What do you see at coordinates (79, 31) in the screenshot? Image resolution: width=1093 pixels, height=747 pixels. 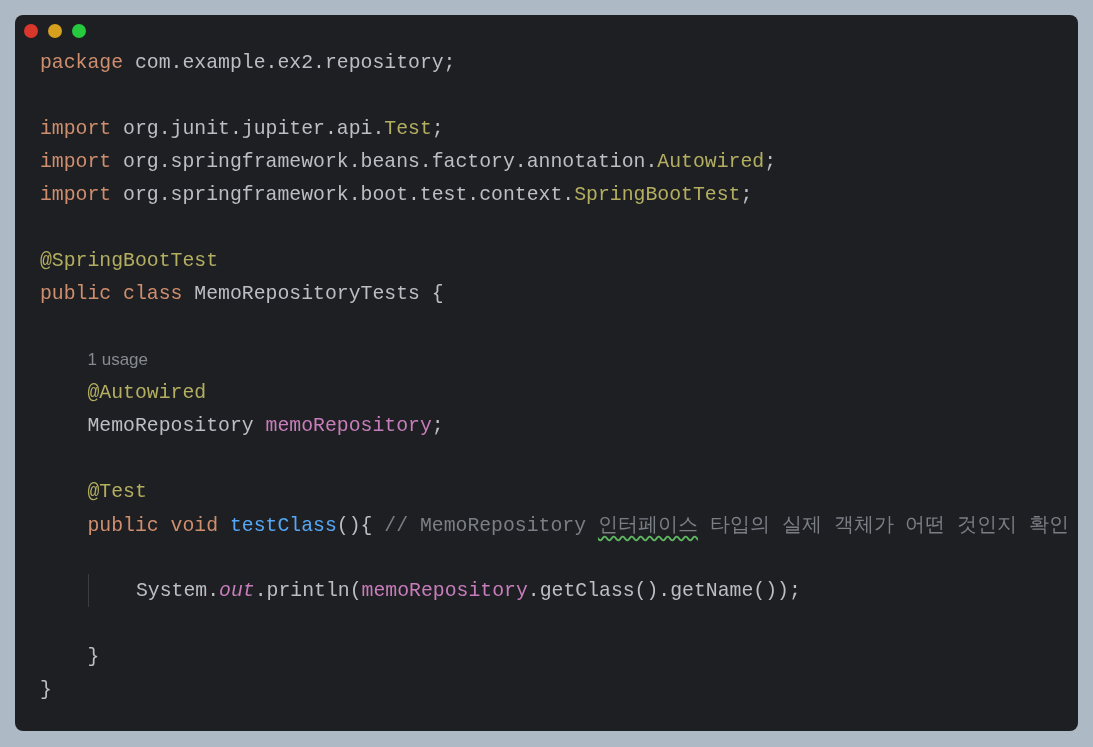 I see `zoom-window-button` at bounding box center [79, 31].